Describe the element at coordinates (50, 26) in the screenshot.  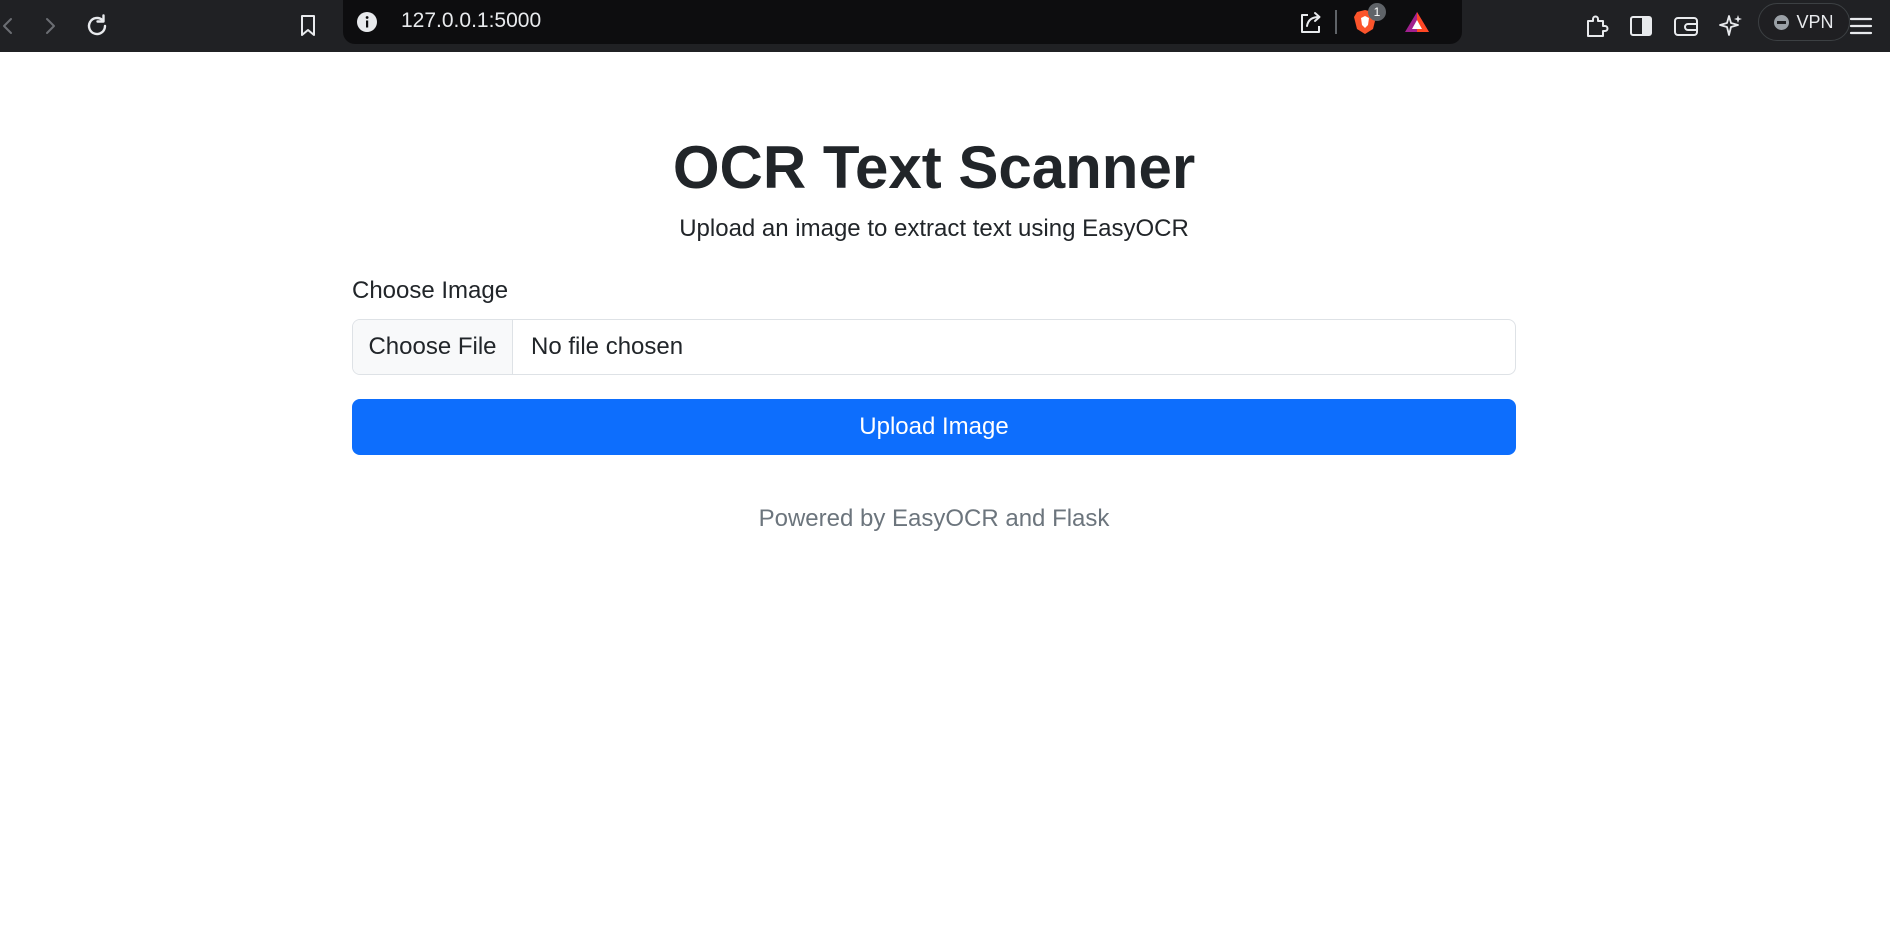
I see `forward-icon` at that location.